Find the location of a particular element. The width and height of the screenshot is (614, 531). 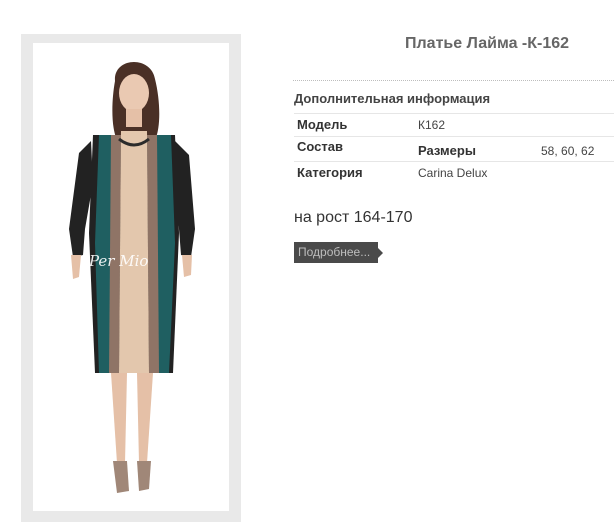

button-arrow-icon is located at coordinates (380, 253).